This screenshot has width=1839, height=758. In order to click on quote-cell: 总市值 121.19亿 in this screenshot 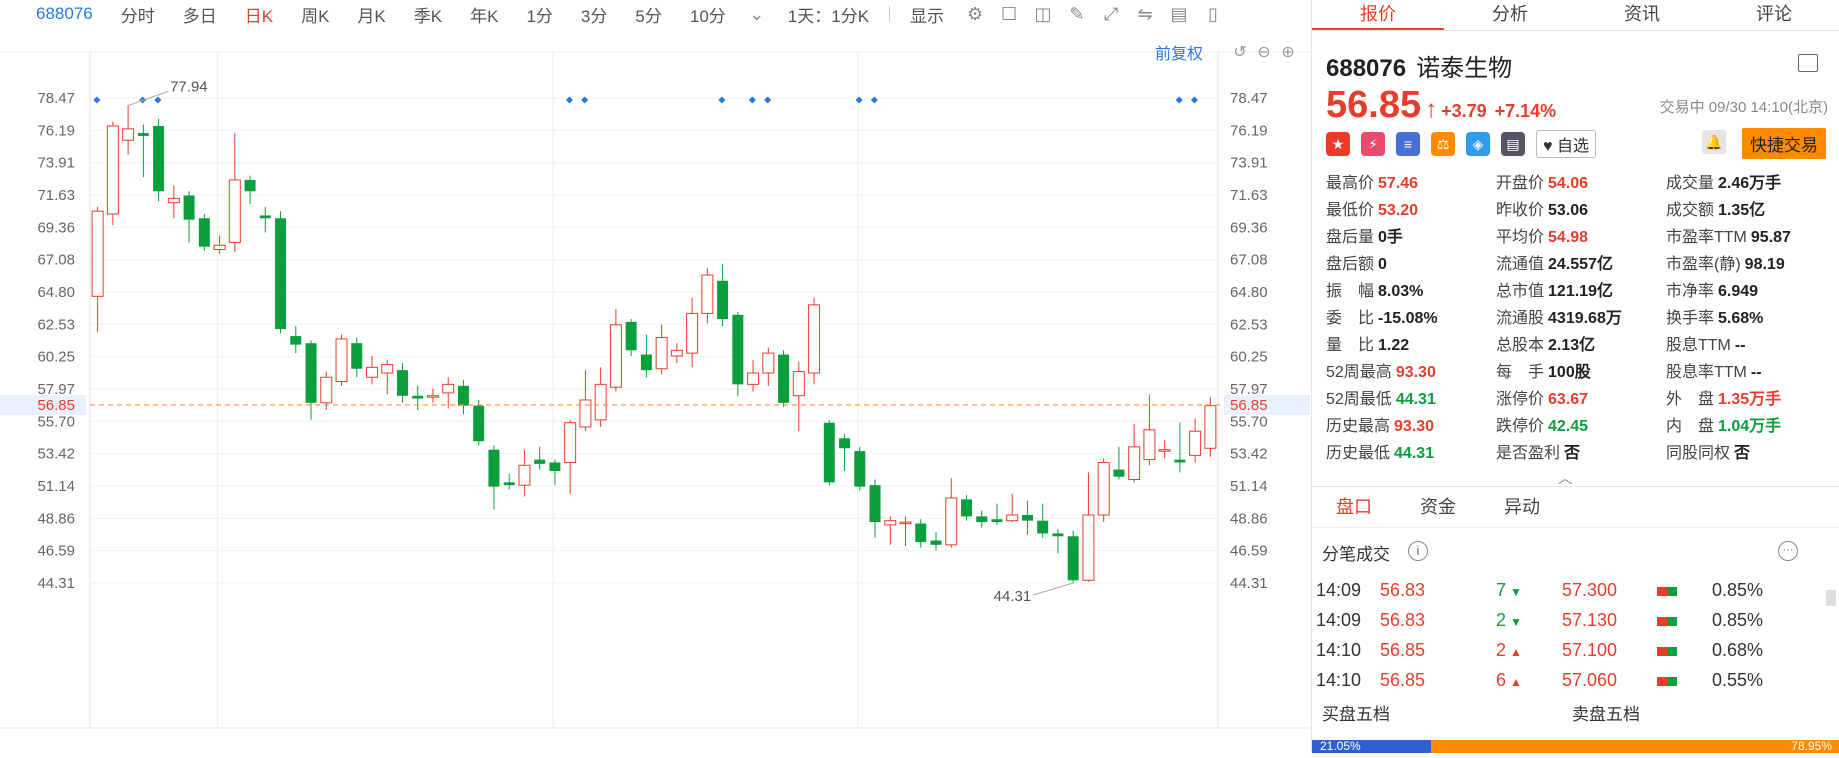, I will do `click(1581, 291)`.